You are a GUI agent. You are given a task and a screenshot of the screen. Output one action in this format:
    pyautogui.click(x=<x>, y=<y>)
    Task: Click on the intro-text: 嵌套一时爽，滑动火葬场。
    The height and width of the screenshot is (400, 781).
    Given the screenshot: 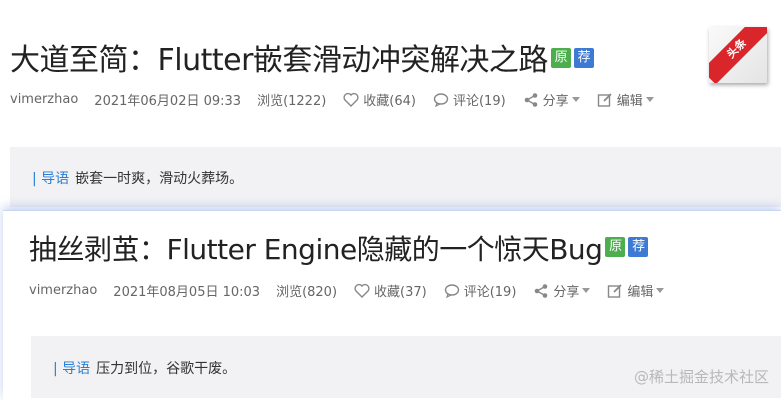 What is the action you would take?
    pyautogui.click(x=159, y=179)
    